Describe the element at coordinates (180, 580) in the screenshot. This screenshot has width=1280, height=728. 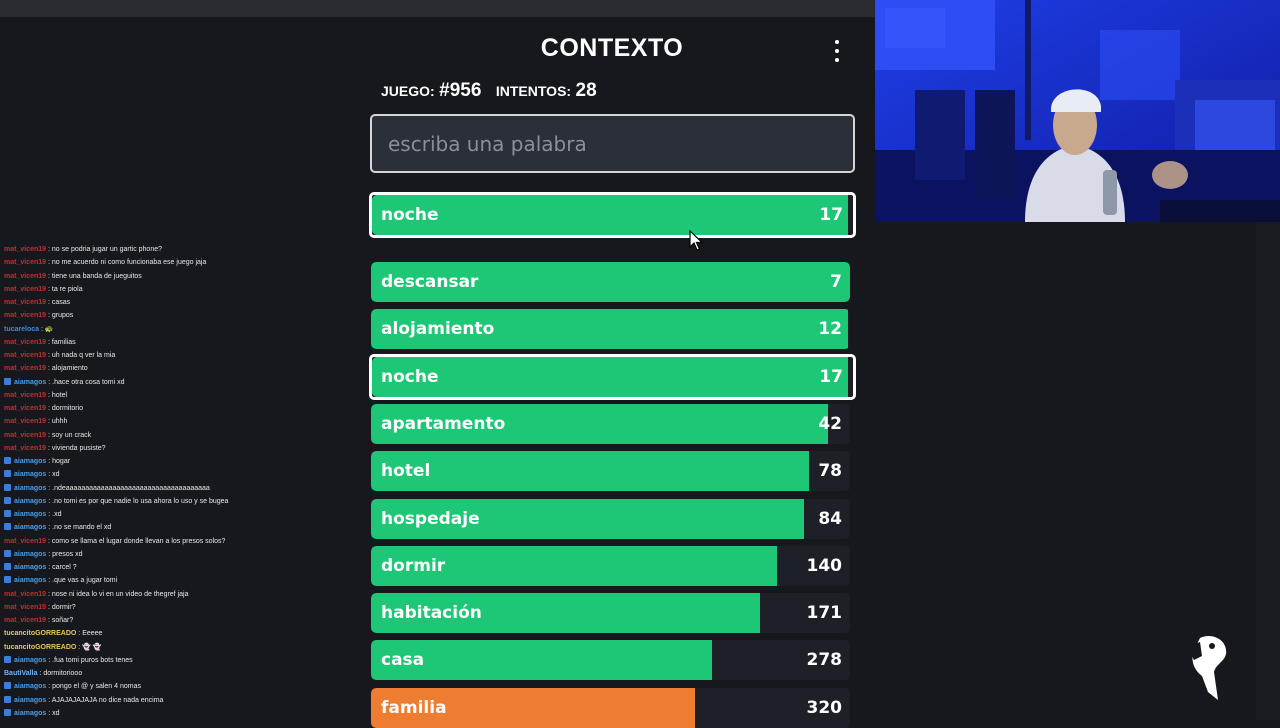
I see `chat-message: aiamagos : .que vas a jugar tomi` at that location.